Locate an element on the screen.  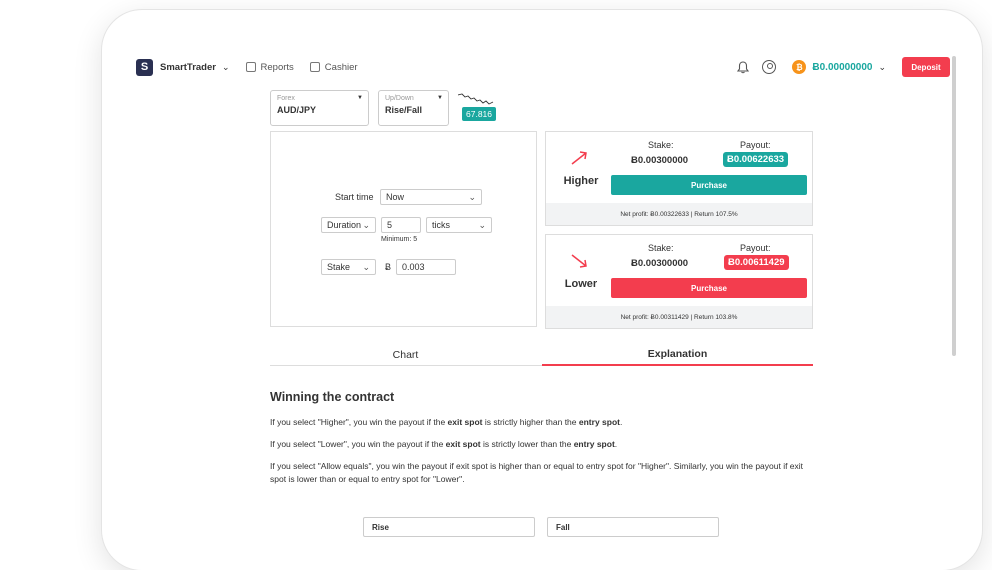
higher-title: Higher is located at coordinates (581, 181).